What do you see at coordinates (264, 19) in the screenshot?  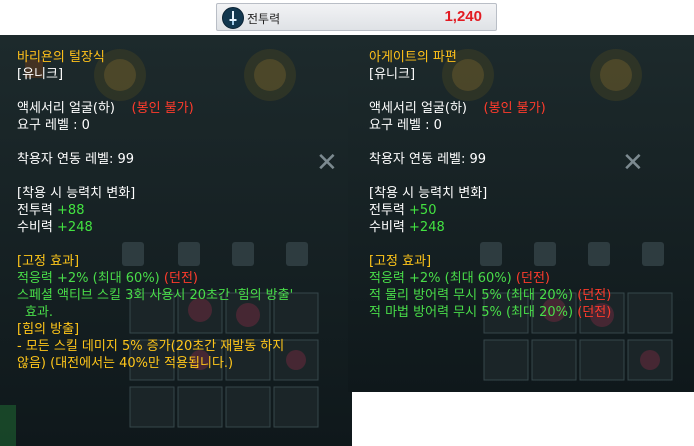 I see `combat-power-label: 전투력` at bounding box center [264, 19].